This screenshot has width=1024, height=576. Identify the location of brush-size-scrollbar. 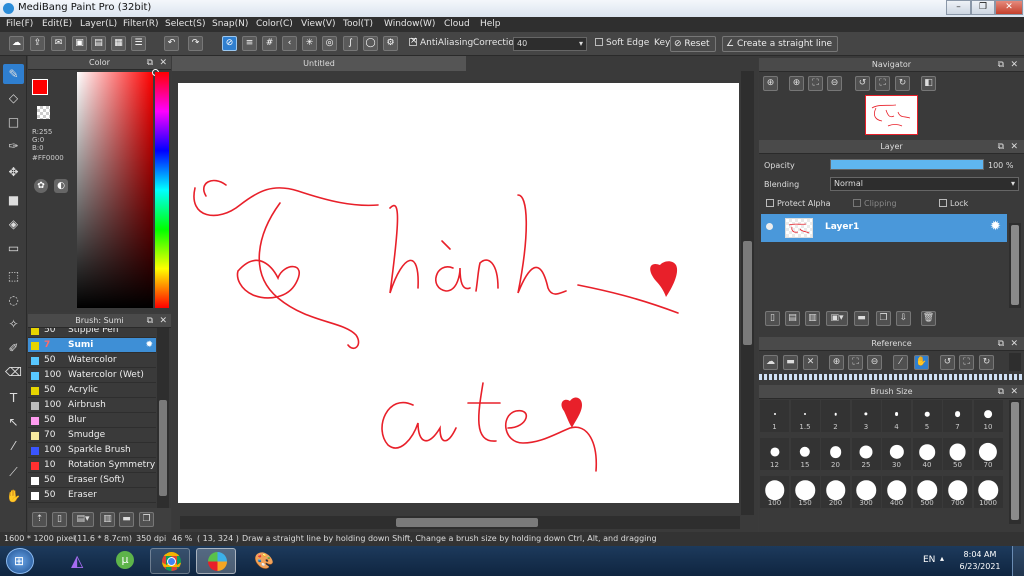
(1015, 462).